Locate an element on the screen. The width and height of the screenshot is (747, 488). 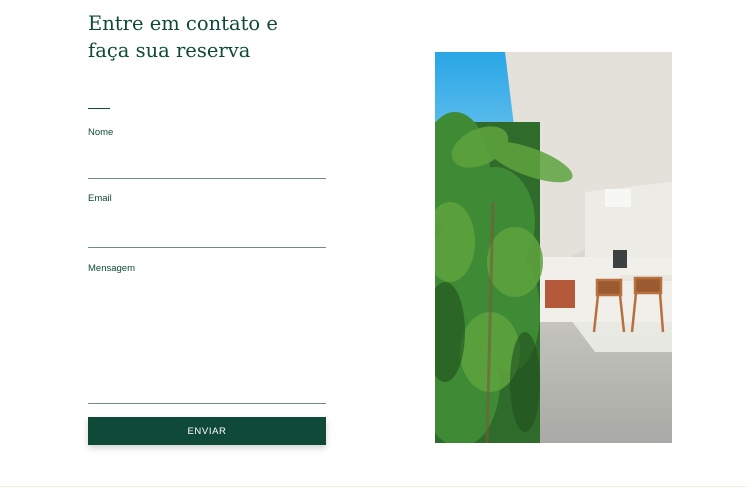
name-label: Nome is located at coordinates (101, 132).